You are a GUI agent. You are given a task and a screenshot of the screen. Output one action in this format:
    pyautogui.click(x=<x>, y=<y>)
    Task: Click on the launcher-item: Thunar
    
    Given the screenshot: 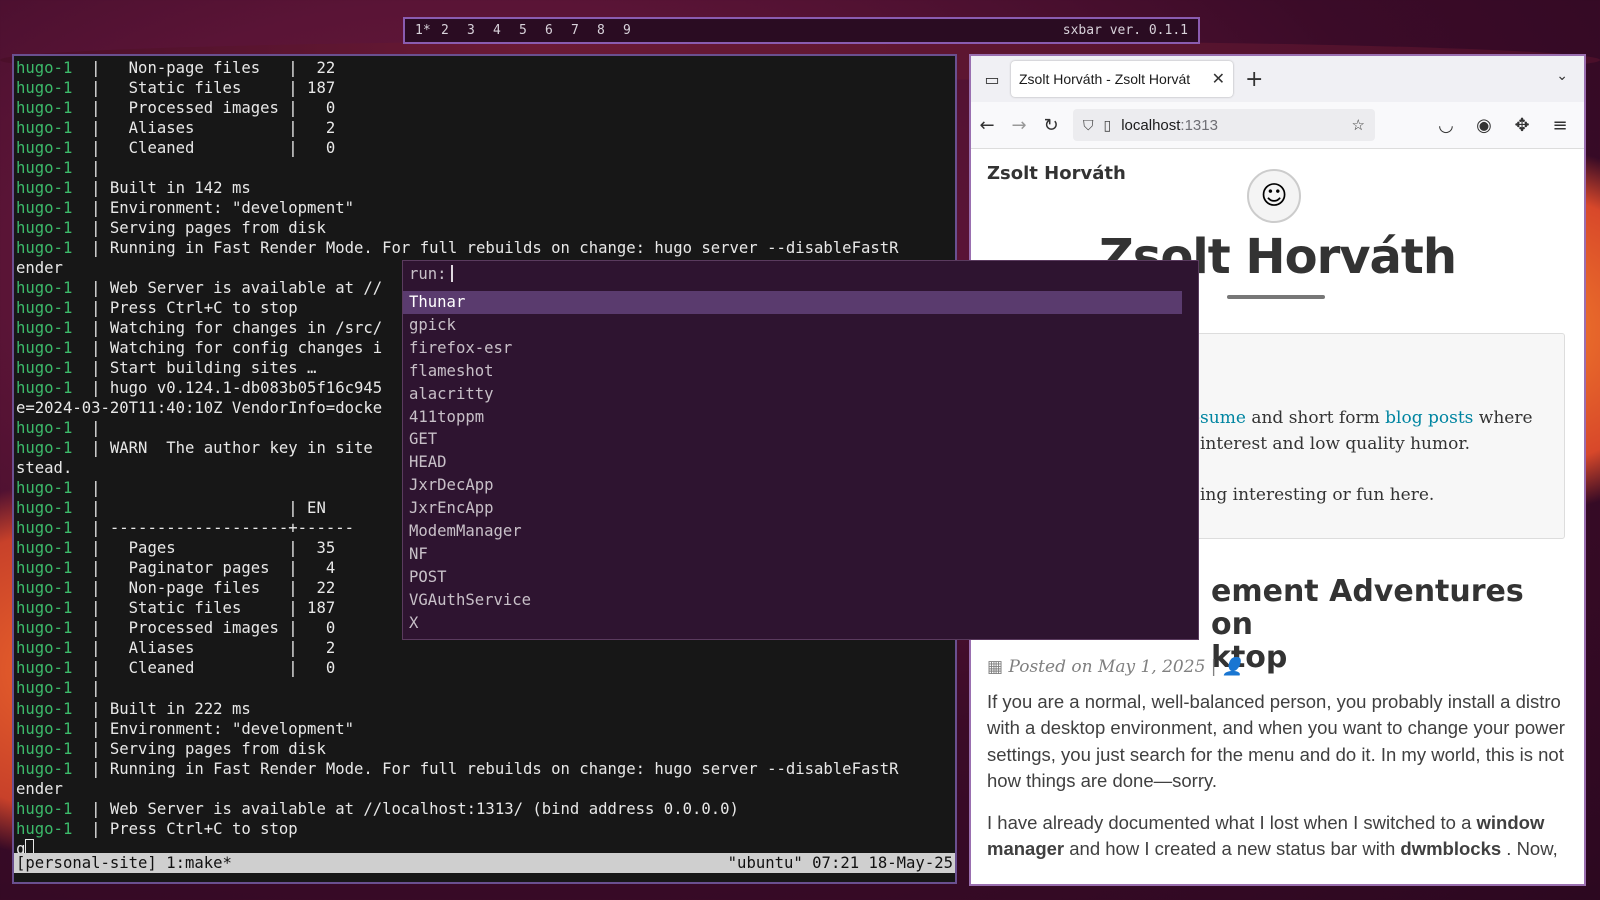 What is the action you would take?
    pyautogui.click(x=792, y=302)
    